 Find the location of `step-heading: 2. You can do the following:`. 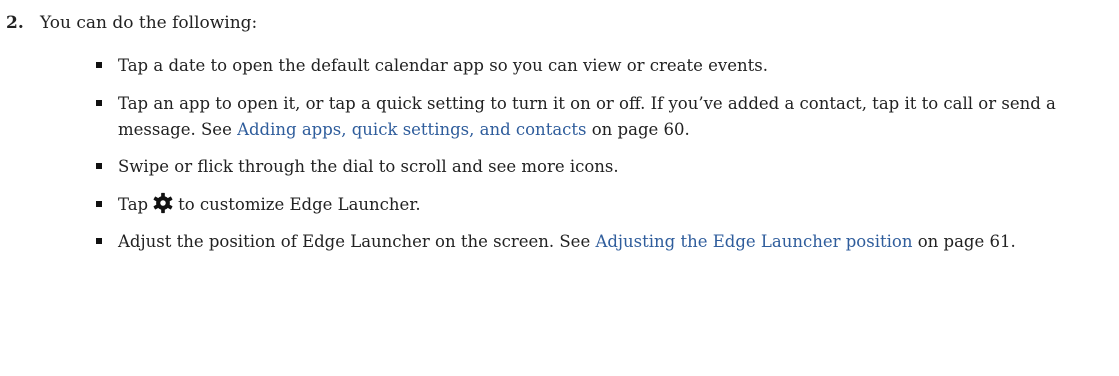

step-heading: 2. You can do the following: is located at coordinates (131, 23).